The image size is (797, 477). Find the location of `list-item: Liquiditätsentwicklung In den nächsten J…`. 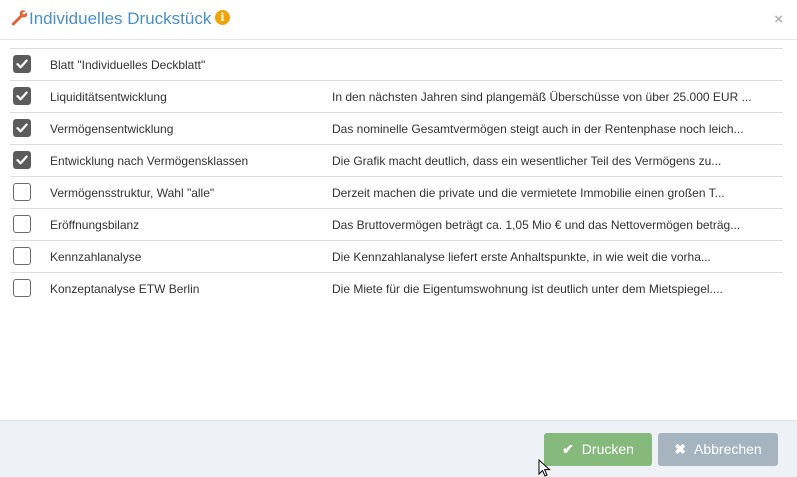

list-item: Liquiditätsentwicklung In den nächsten J… is located at coordinates (396, 96).